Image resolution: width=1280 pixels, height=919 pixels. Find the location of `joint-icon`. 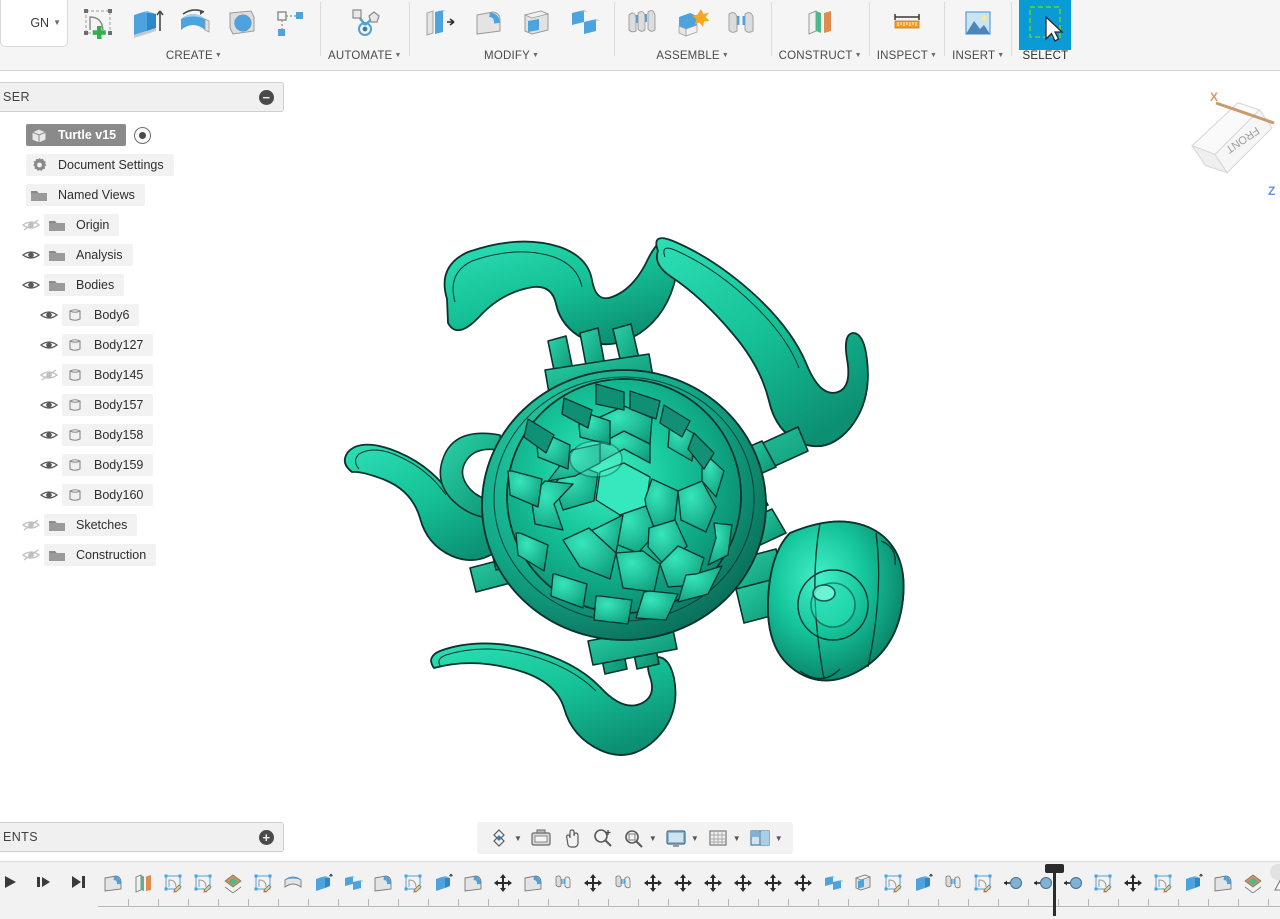

joint-icon is located at coordinates (693, 24).